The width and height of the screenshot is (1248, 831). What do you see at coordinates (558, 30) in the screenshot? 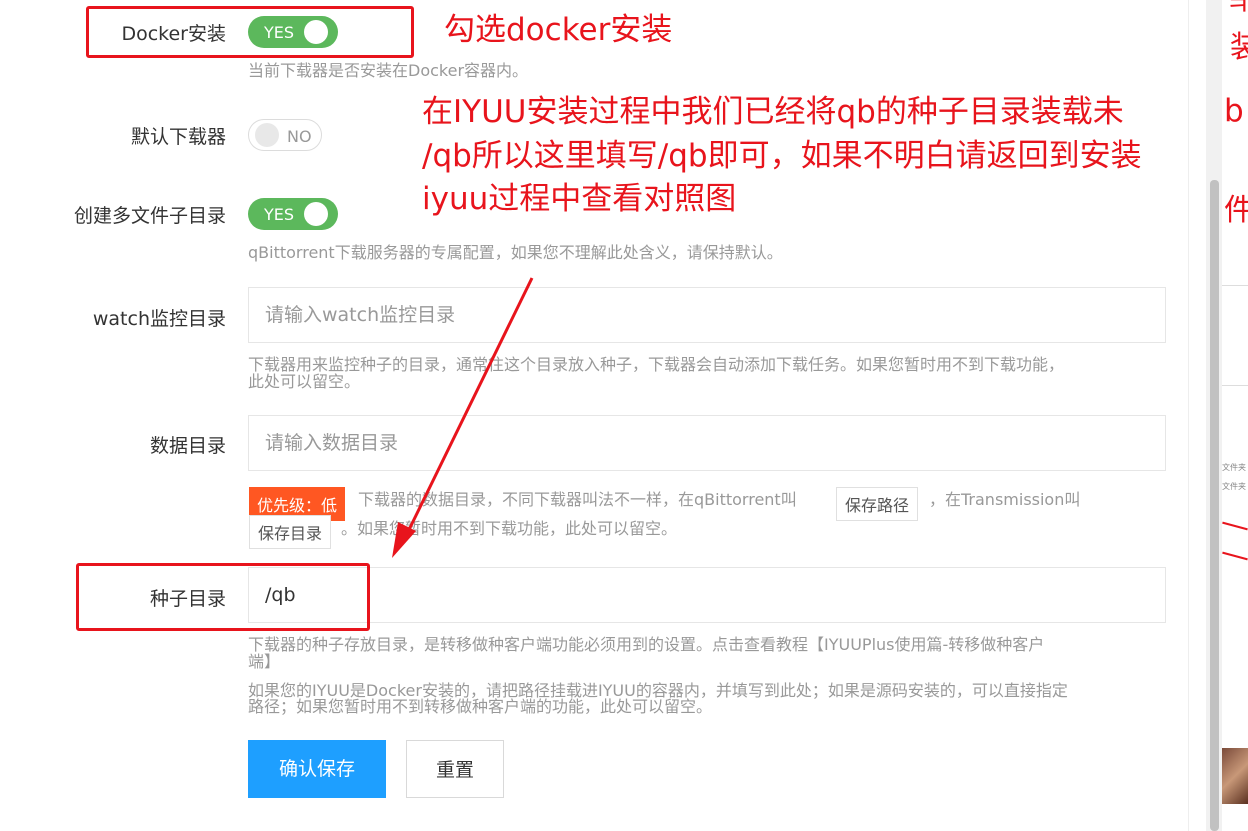
I see `annotation-docker-note: 勾选docker安装` at bounding box center [558, 30].